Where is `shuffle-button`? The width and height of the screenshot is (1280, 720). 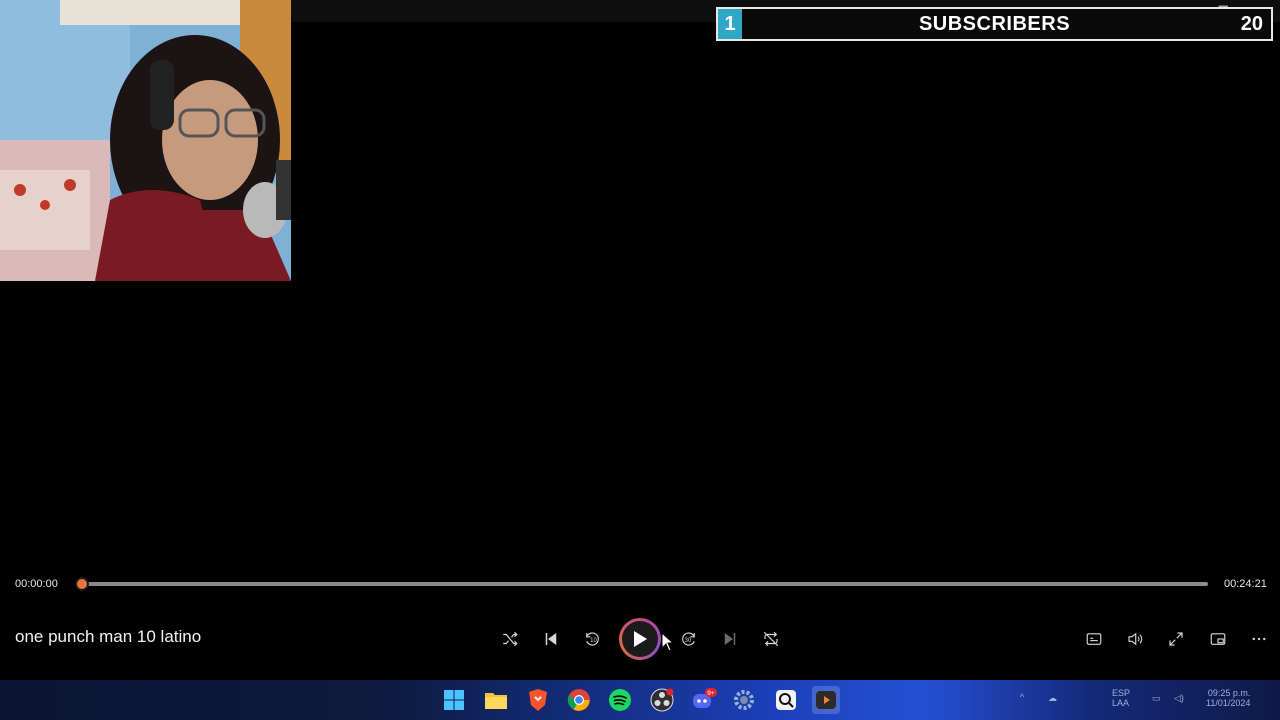
shuffle-button is located at coordinates (510, 639).